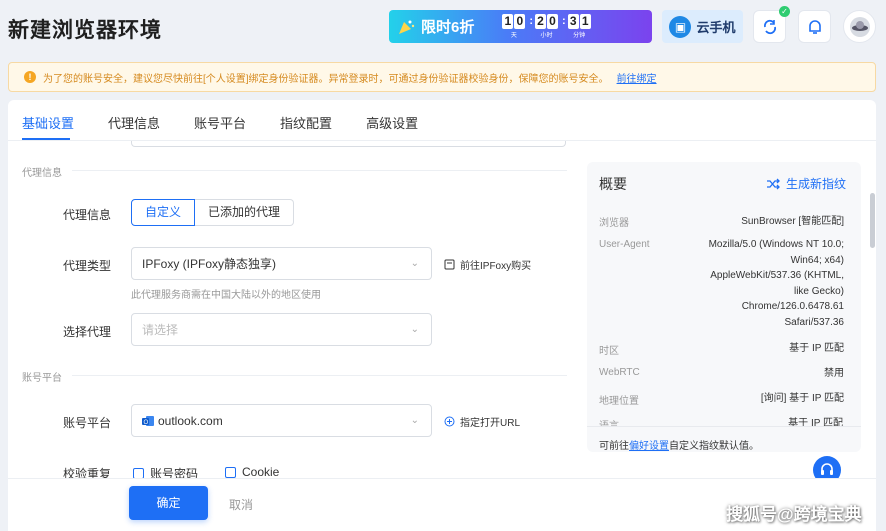 The height and width of the screenshot is (531, 886). Describe the element at coordinates (637, 77) in the screenshot. I see `bind-now-link: 前往绑定` at that location.